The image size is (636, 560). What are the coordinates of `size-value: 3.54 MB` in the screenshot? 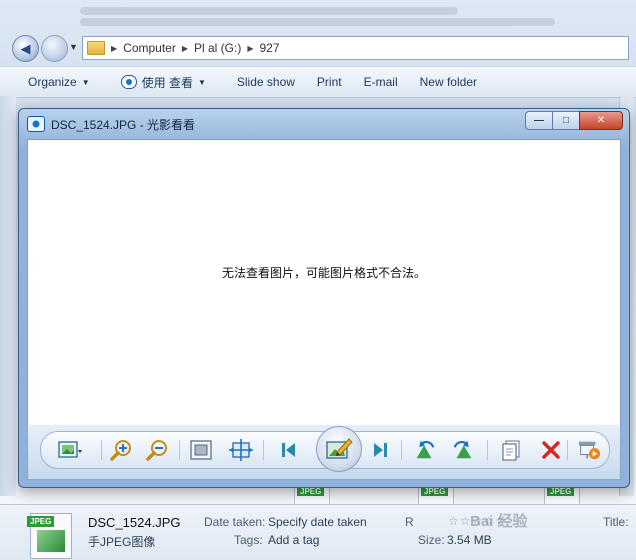 It's located at (469, 540).